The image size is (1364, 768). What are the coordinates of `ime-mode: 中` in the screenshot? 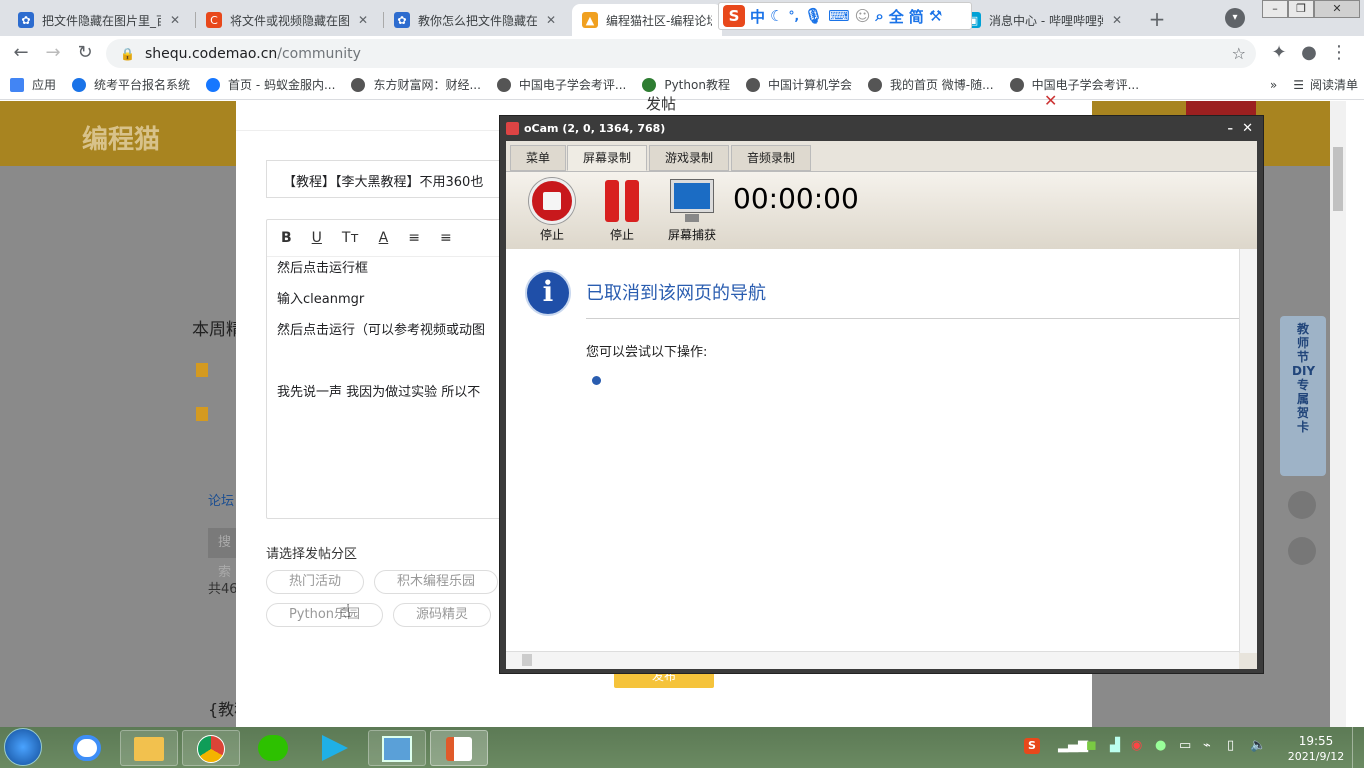 It's located at (757, 16).